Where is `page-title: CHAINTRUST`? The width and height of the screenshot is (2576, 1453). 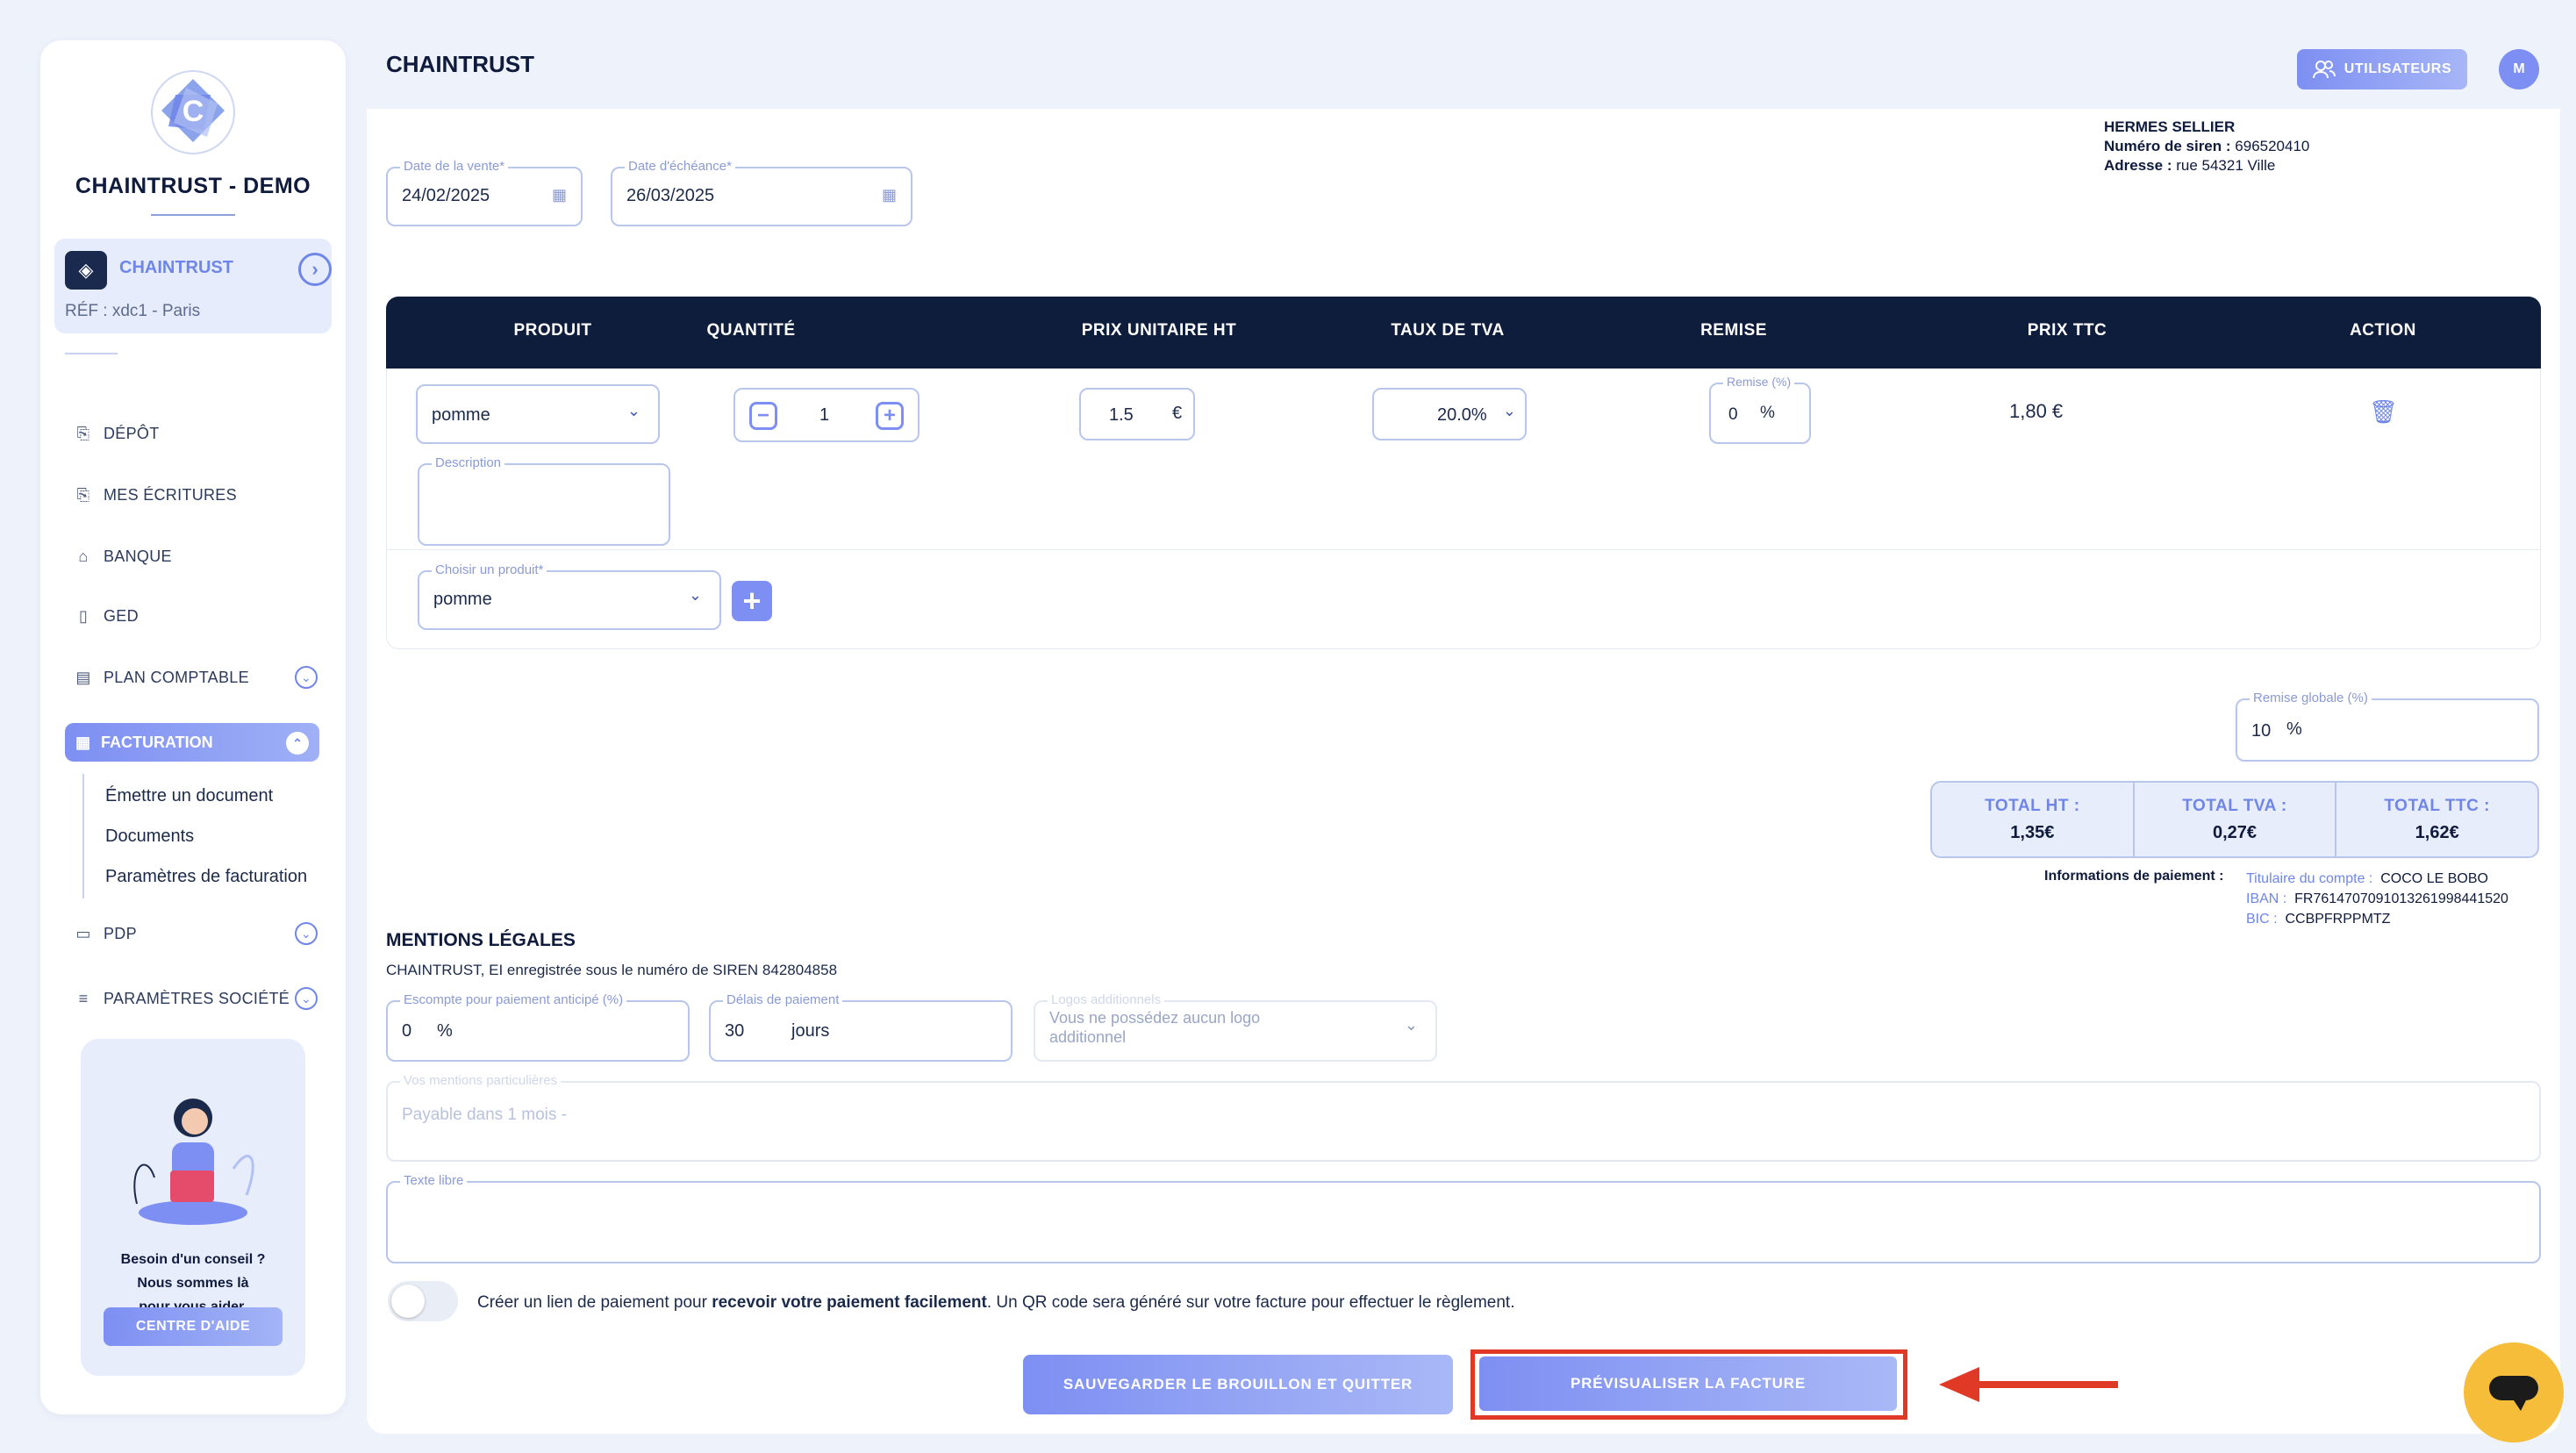 page-title: CHAINTRUST is located at coordinates (460, 64).